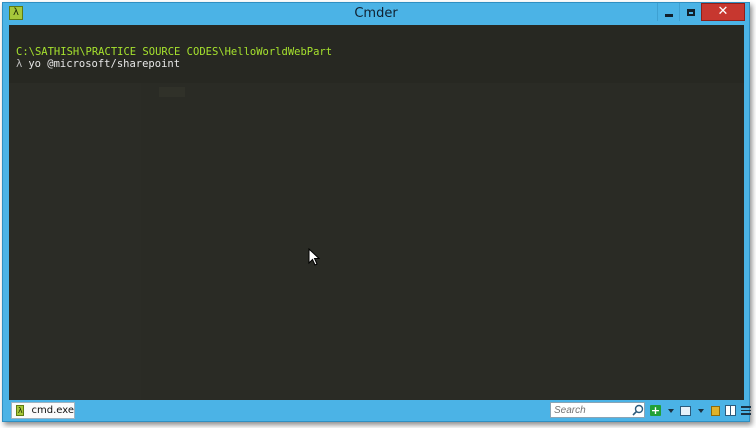  I want to click on menu-icon, so click(745, 410).